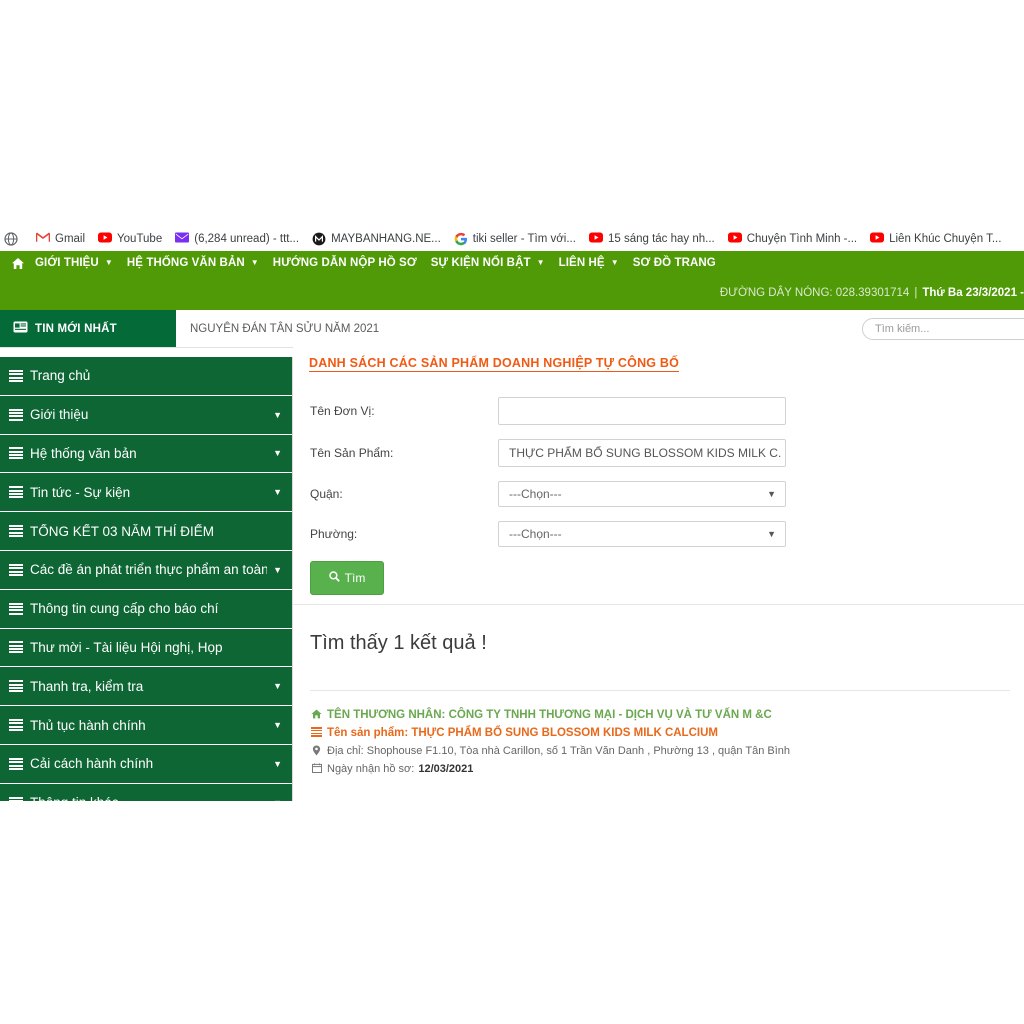  I want to click on nav-item-he-thong-van-ban: HỆ THỐNG VĂN BẢN ▼, so click(193, 263).